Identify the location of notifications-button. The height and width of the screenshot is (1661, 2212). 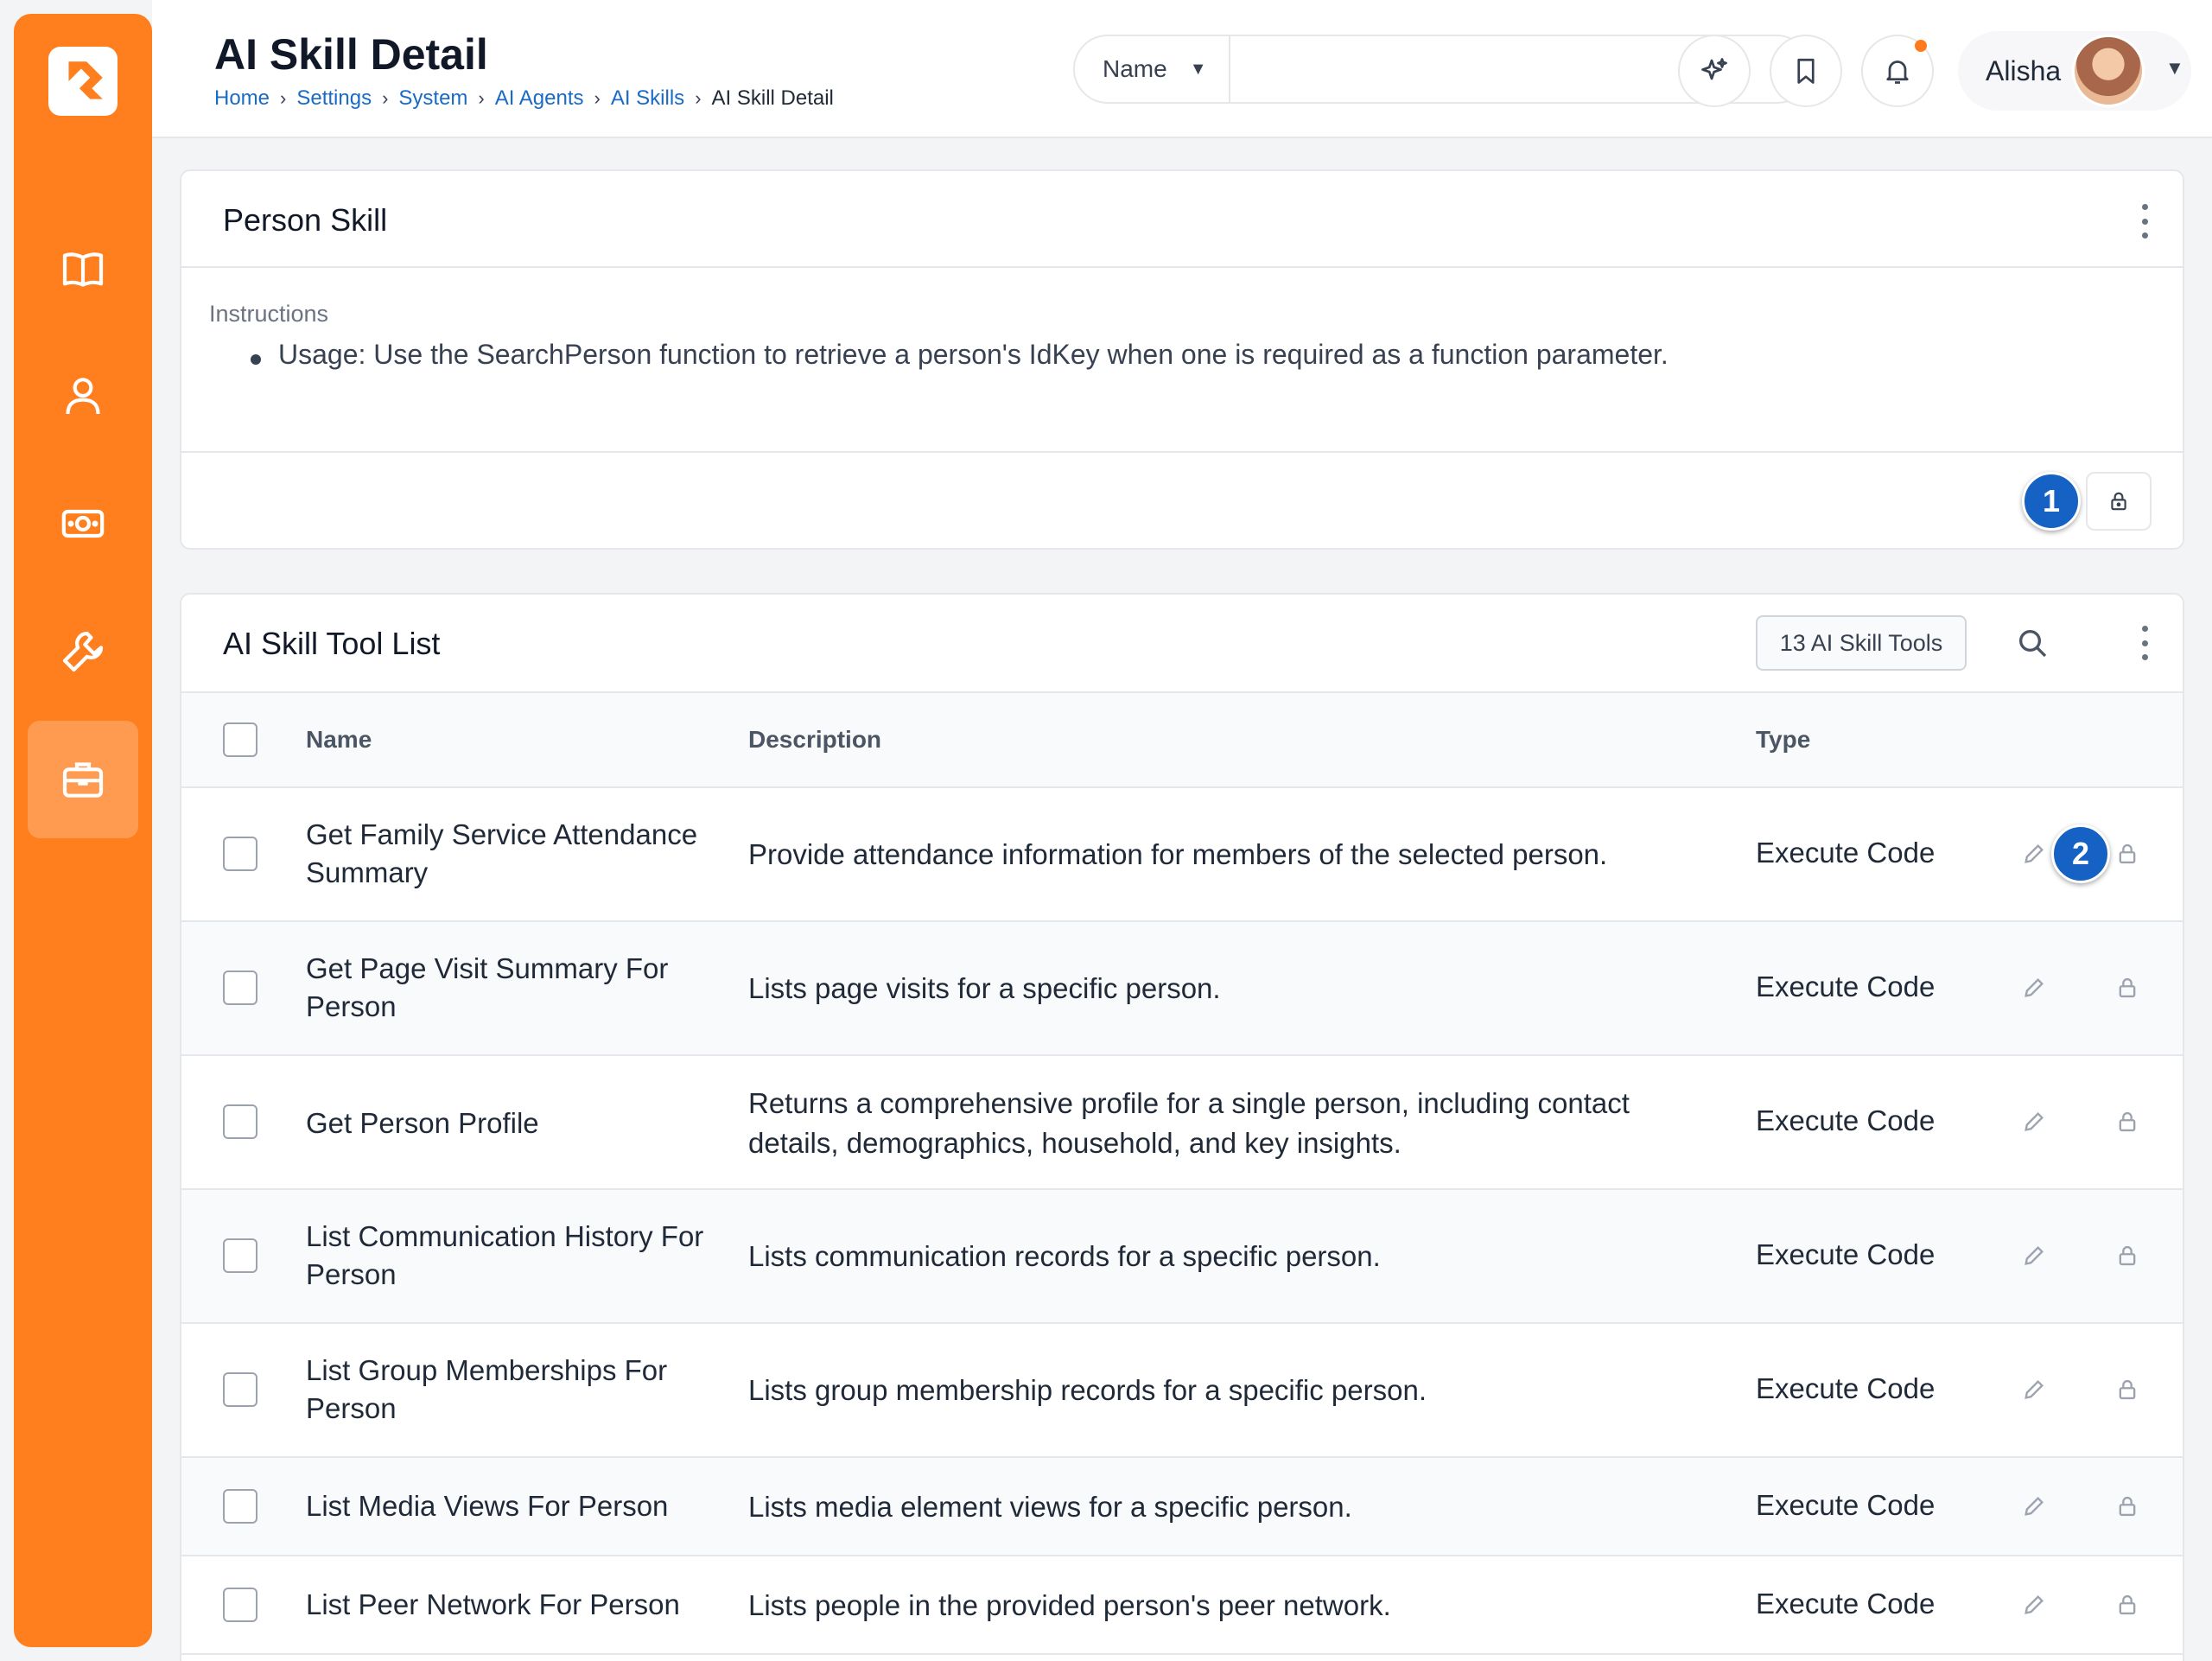
(1897, 71).